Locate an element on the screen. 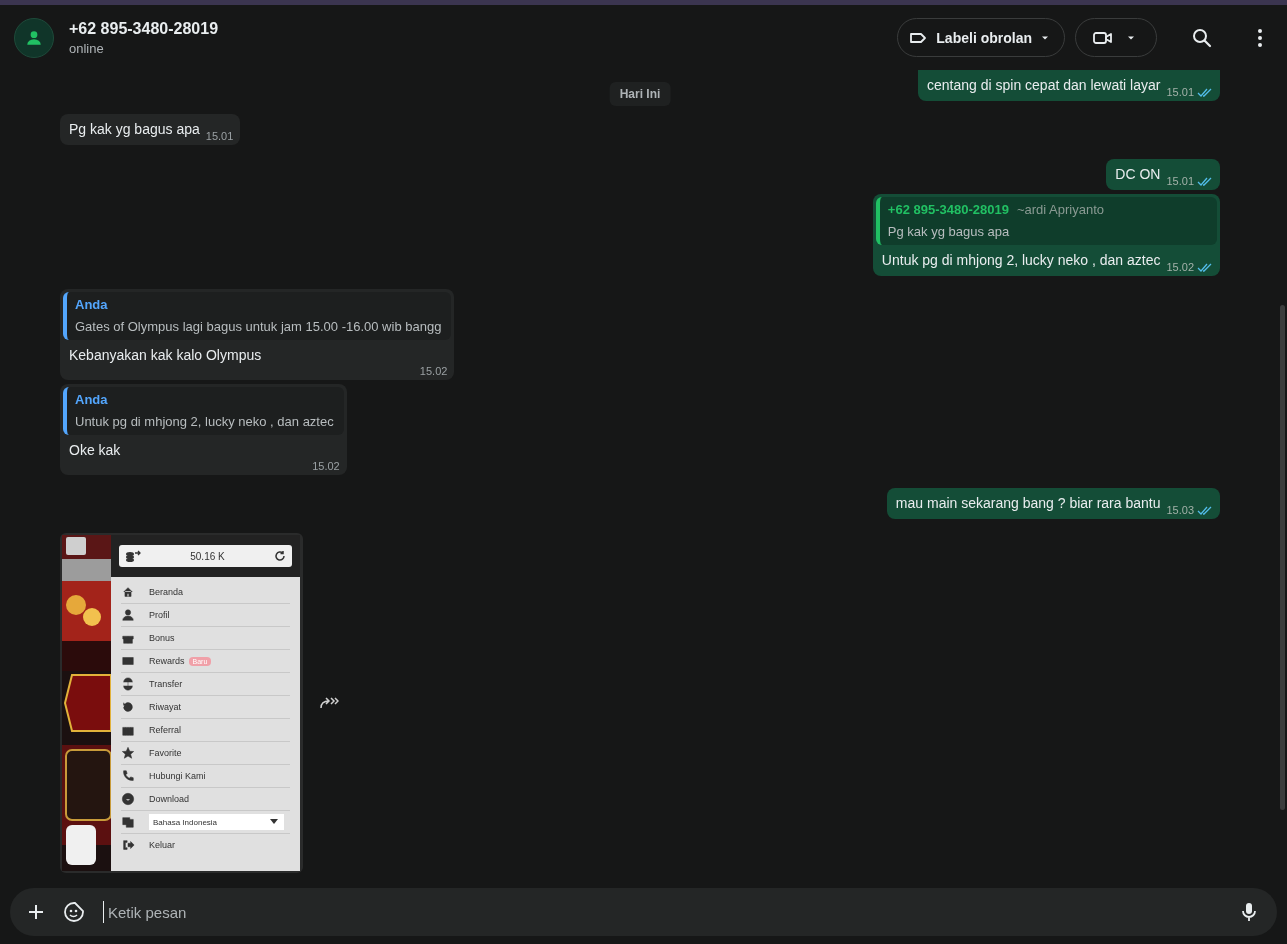 This screenshot has height=944, width=1287. date-chip: Hari Ini is located at coordinates (640, 94).